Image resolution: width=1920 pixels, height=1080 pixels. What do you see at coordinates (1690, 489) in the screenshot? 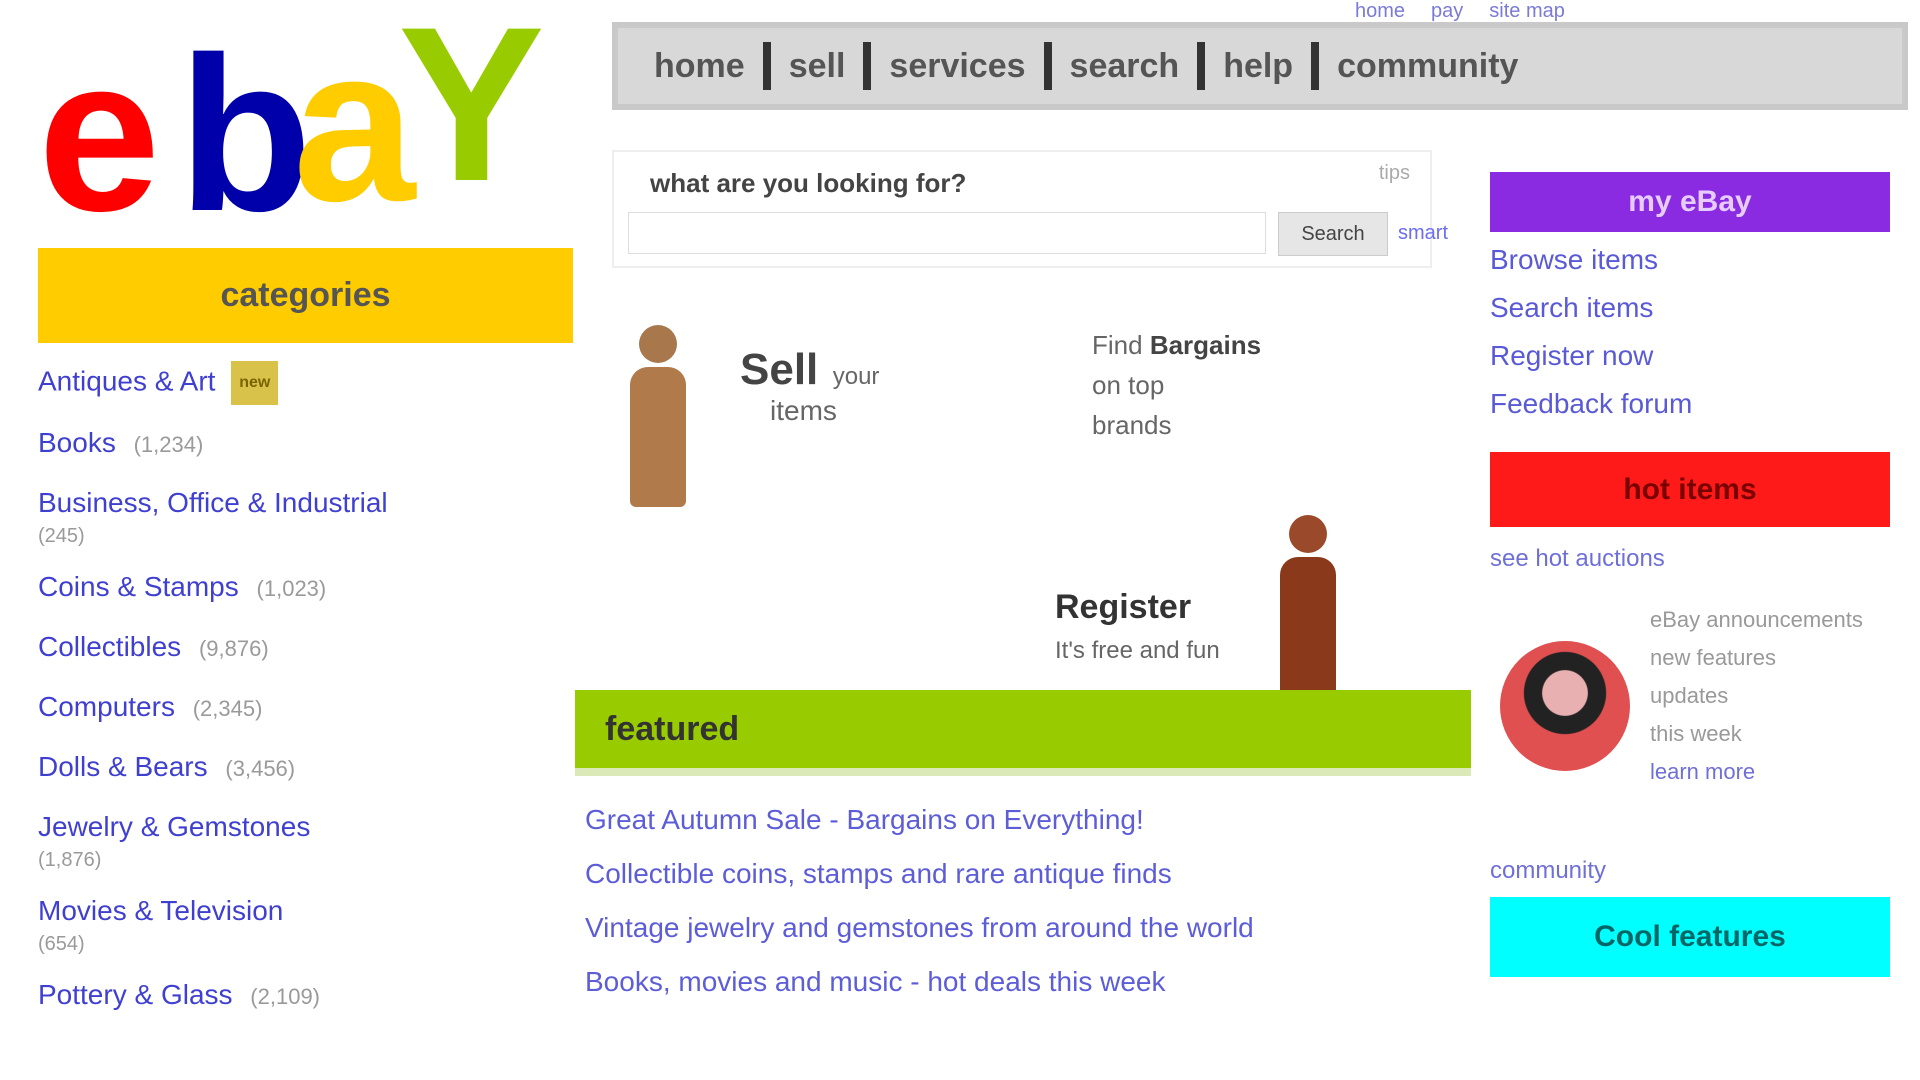
I see `hot-items-header: hot items` at bounding box center [1690, 489].